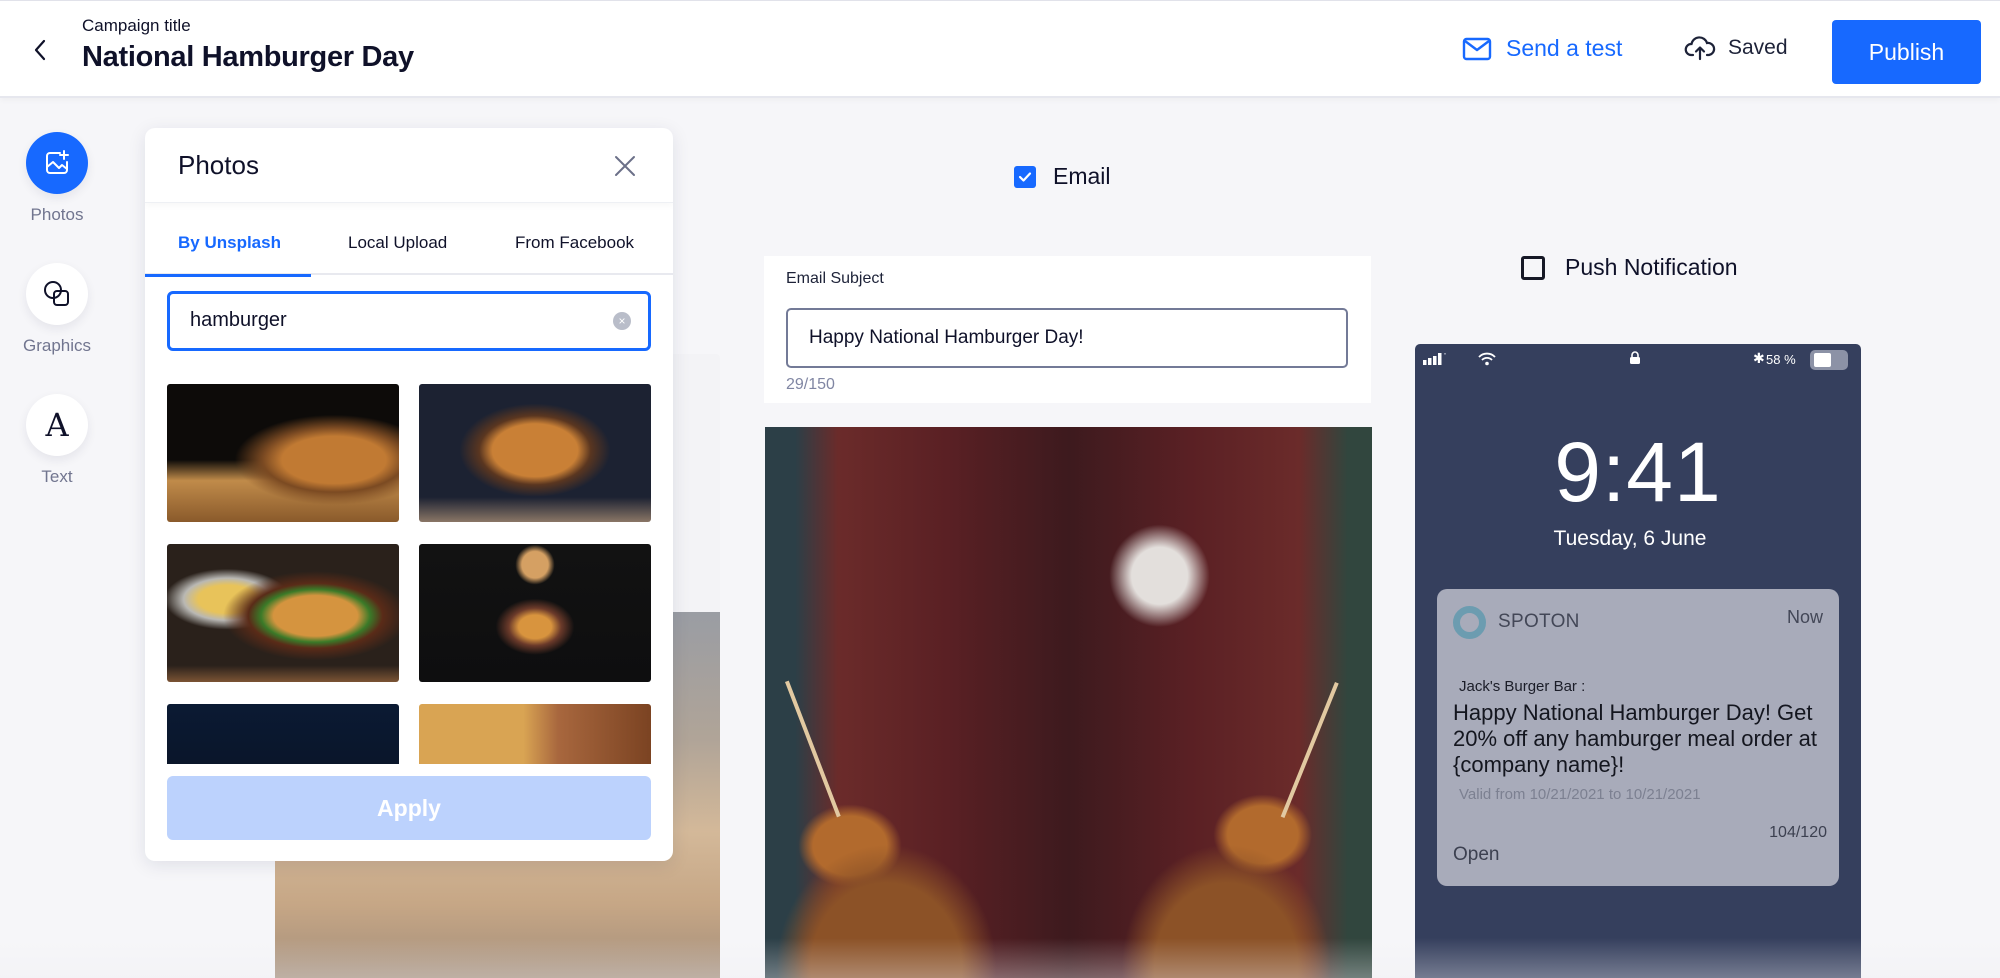 The width and height of the screenshot is (2000, 978). What do you see at coordinates (1798, 832) in the screenshot?
I see `notification-char-count: 104/120` at bounding box center [1798, 832].